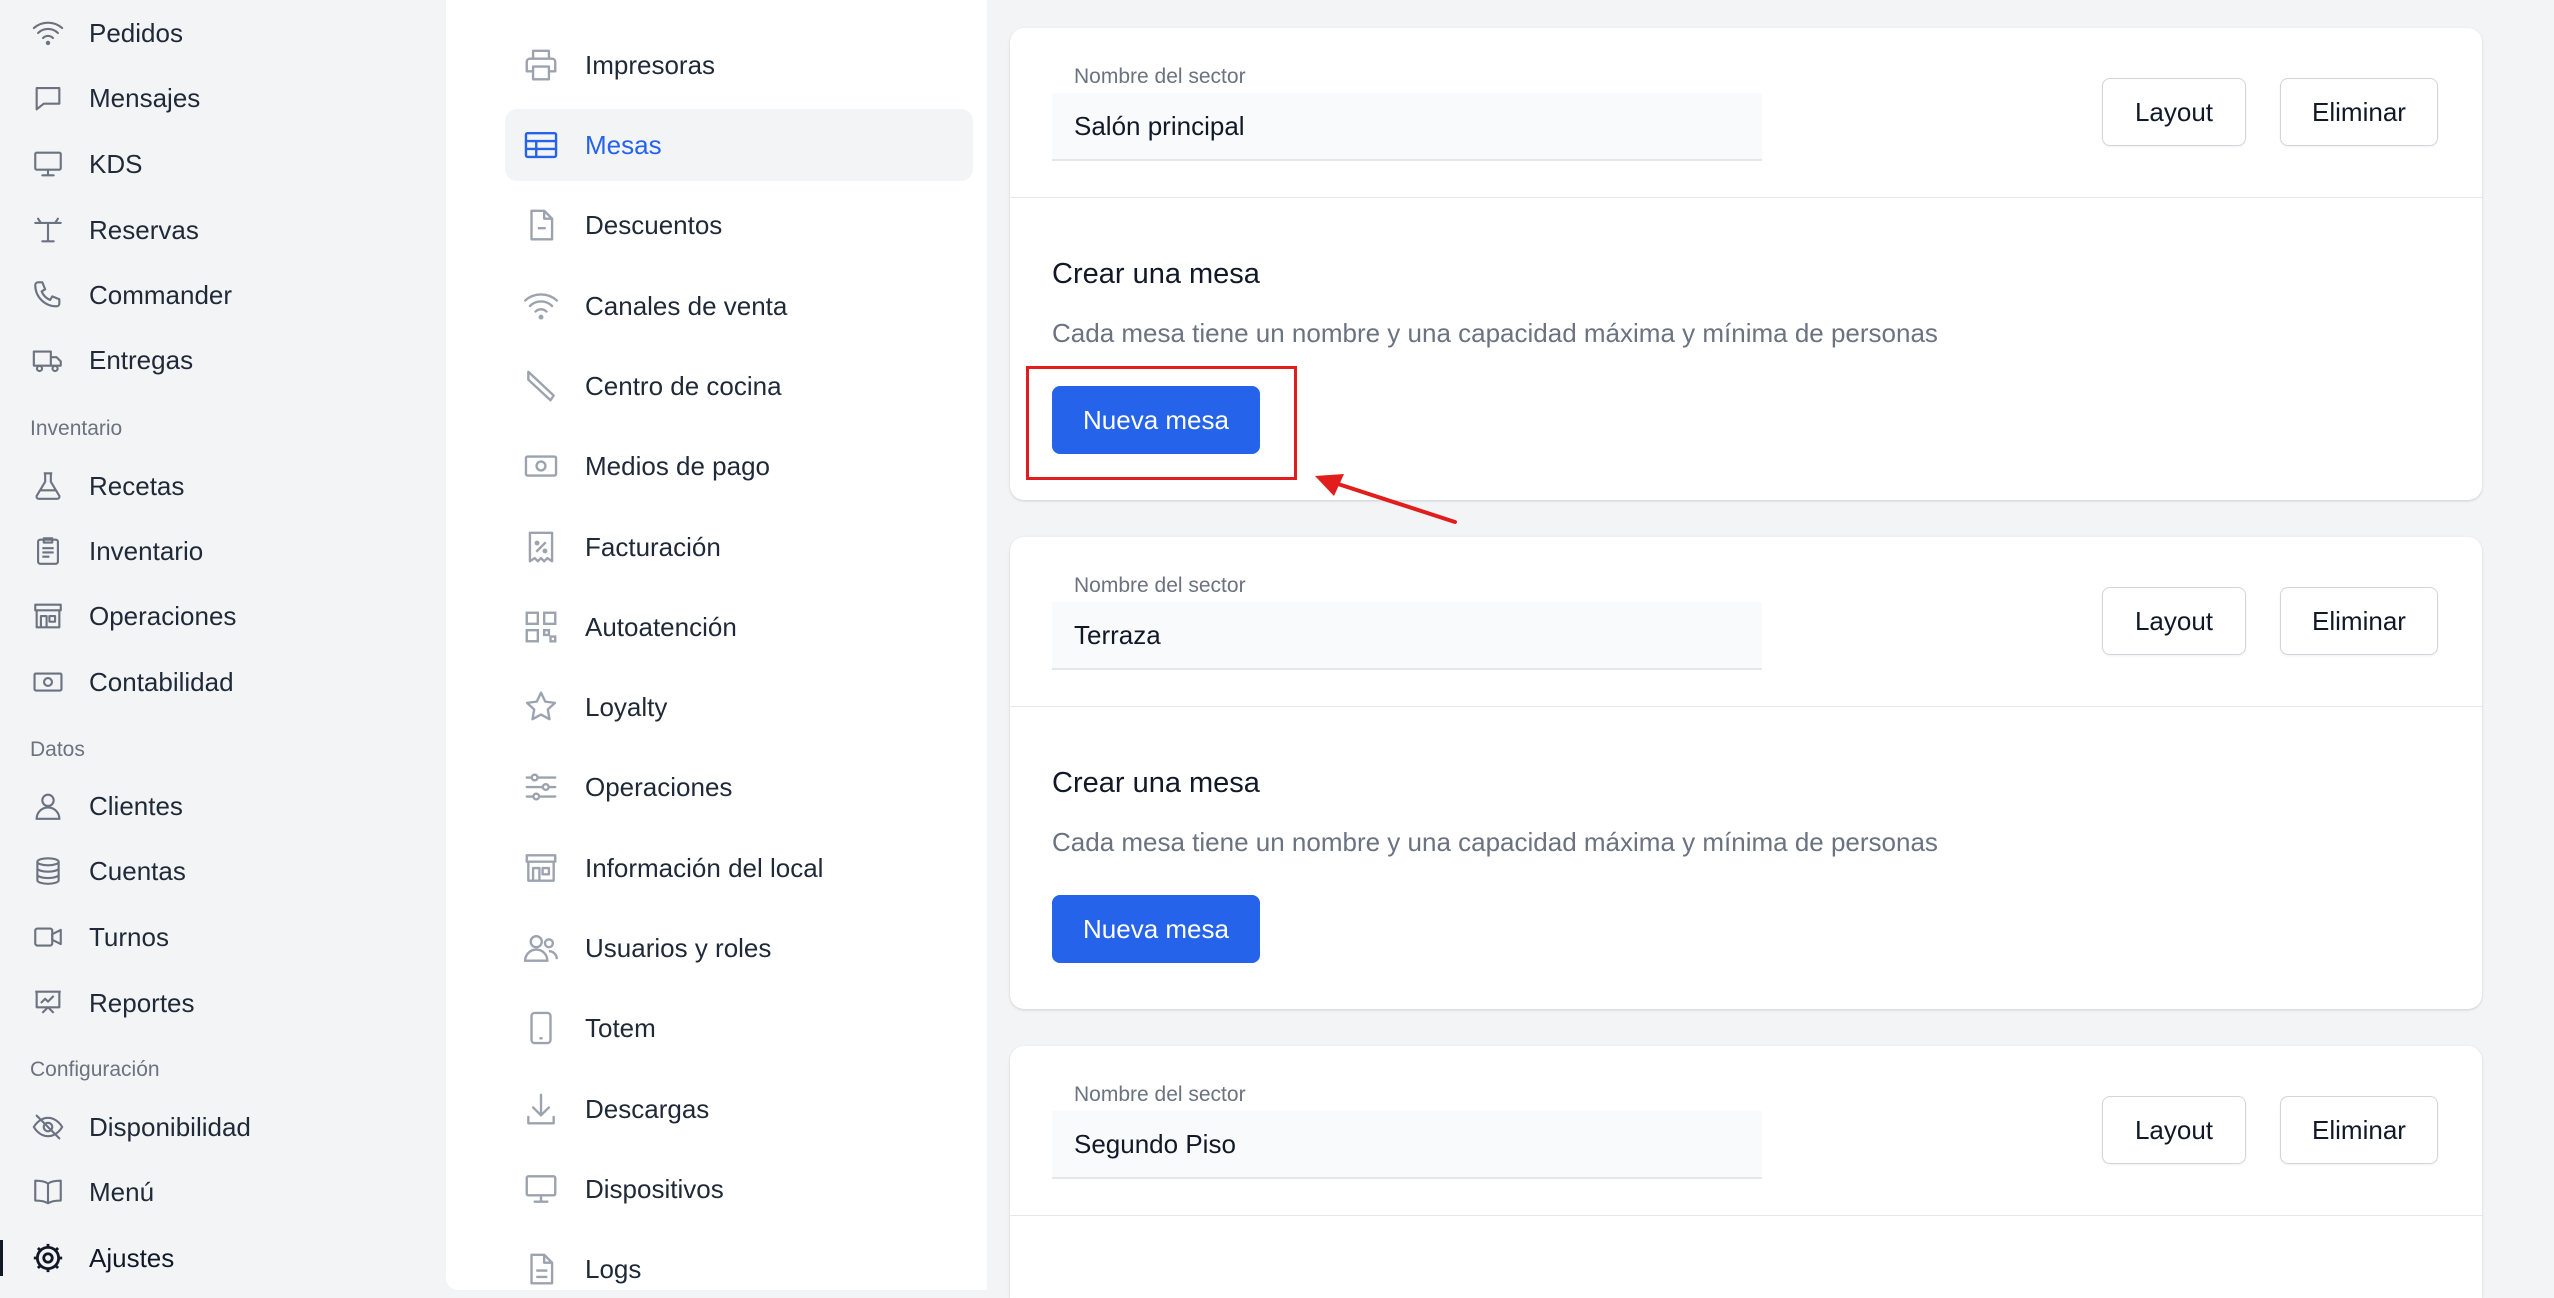  Describe the element at coordinates (129, 936) in the screenshot. I see `sidebar-item-label: Turnos` at that location.